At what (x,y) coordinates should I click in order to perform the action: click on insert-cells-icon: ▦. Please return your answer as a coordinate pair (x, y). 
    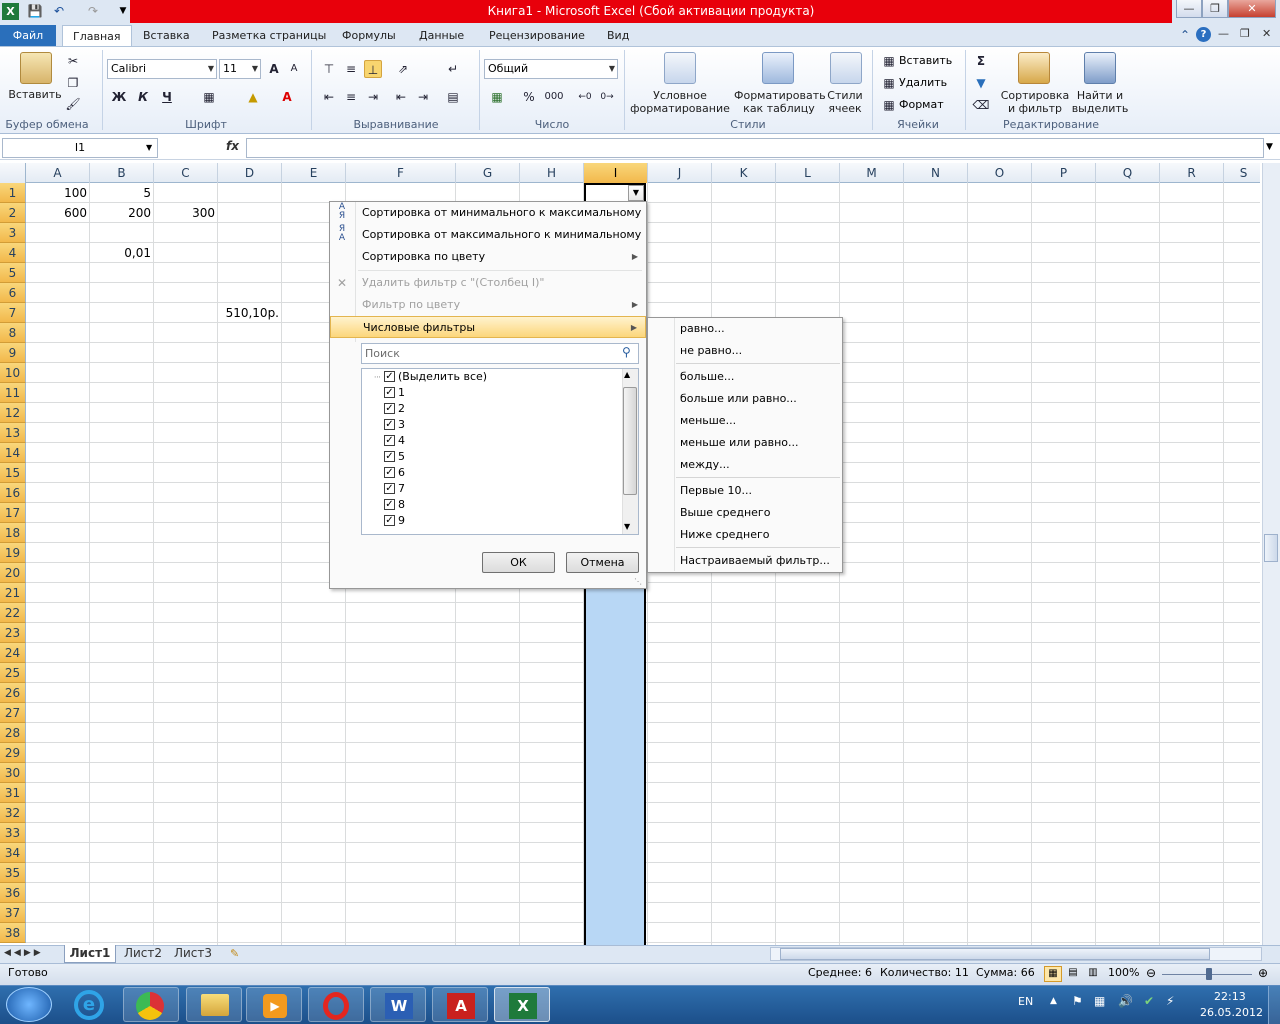
    Looking at the image, I should click on (889, 61).